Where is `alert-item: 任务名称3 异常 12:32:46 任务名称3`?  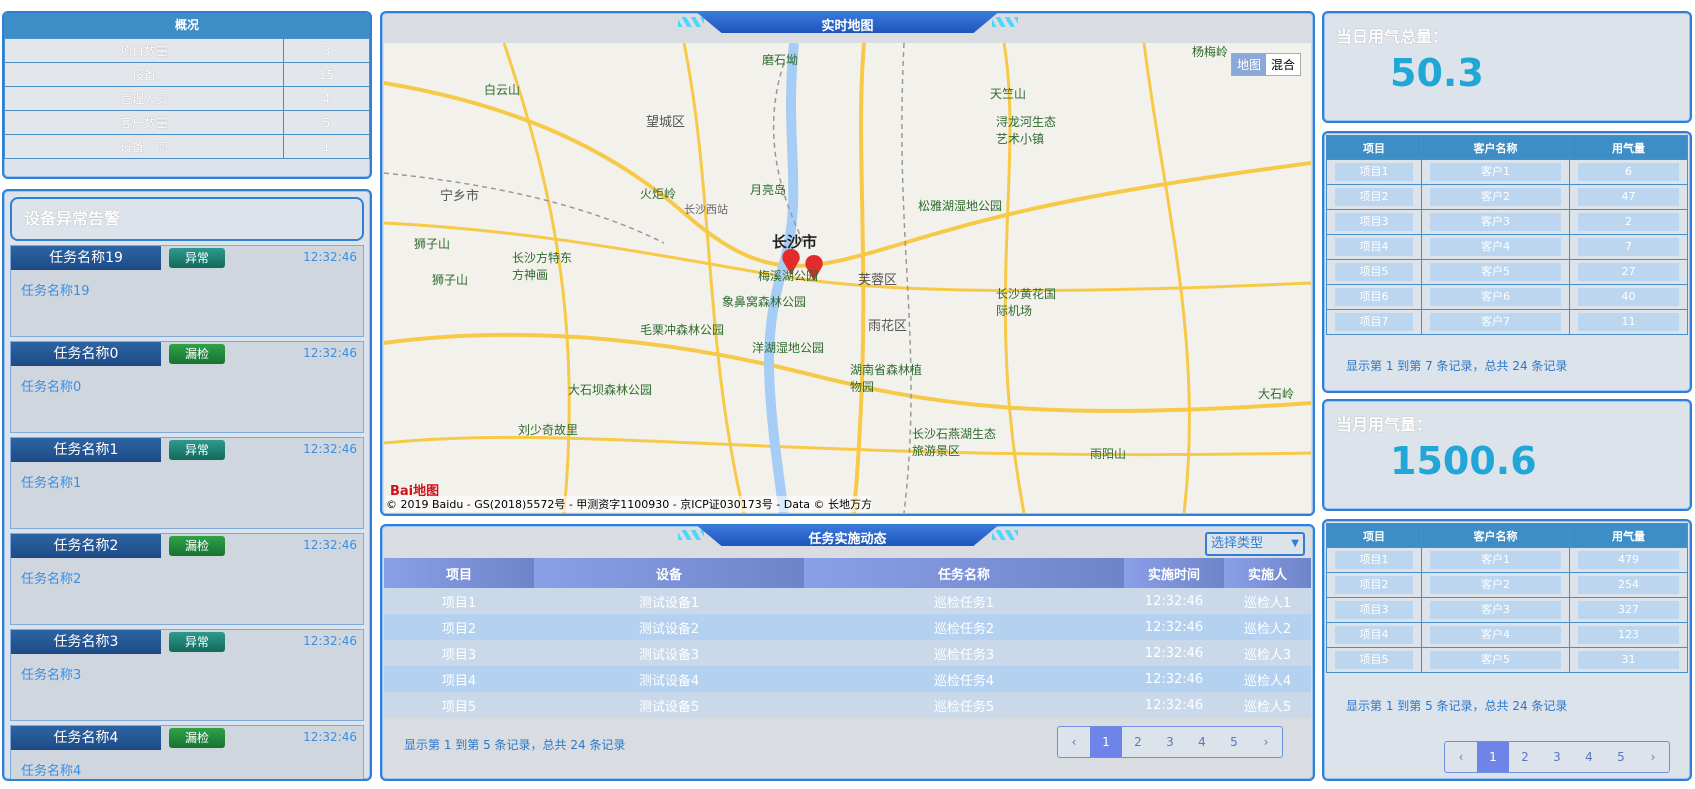 alert-item: 任务名称3 异常 12:32:46 任务名称3 is located at coordinates (187, 675).